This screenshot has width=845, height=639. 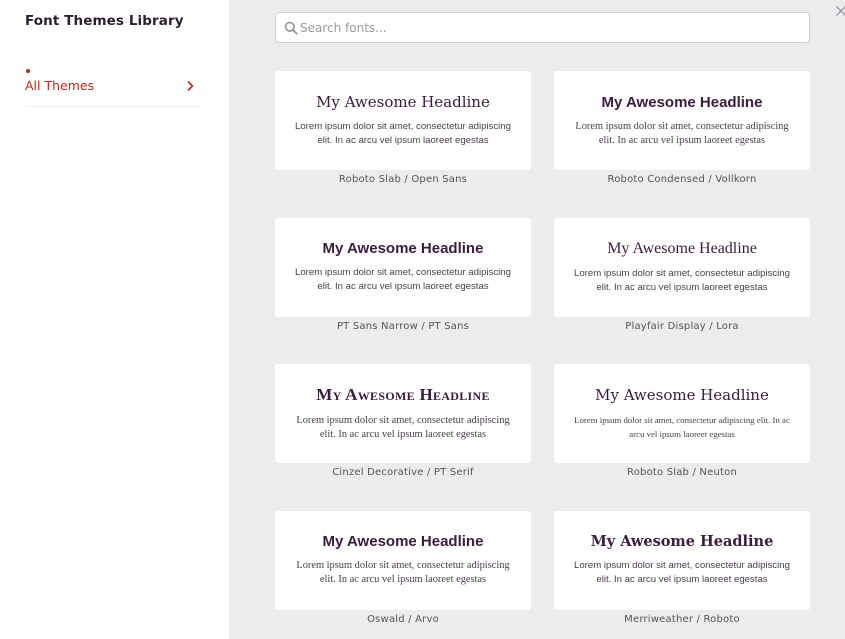 What do you see at coordinates (403, 619) in the screenshot?
I see `theme-caption: Oswald / Arvo` at bounding box center [403, 619].